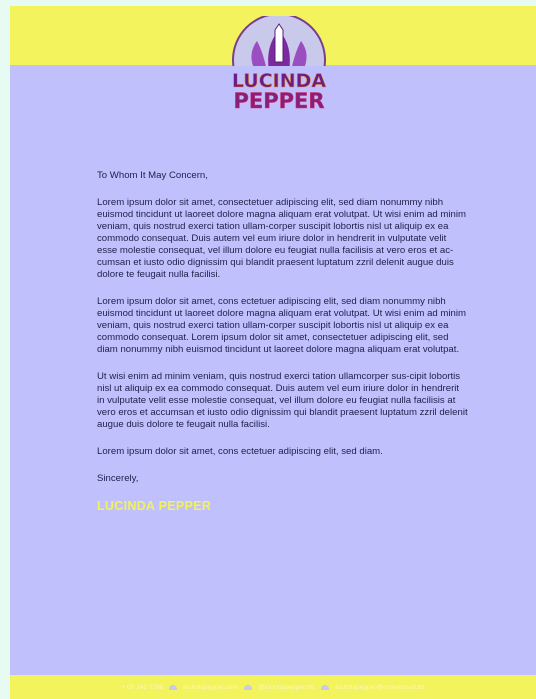 The height and width of the screenshot is (699, 536). Describe the element at coordinates (173, 687) in the screenshot. I see `web-icon` at that location.